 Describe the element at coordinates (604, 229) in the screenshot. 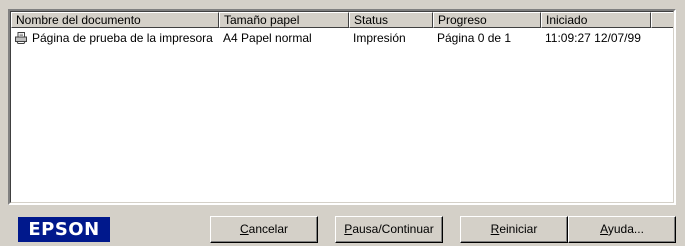

I see `help-mnemonic: A` at that location.